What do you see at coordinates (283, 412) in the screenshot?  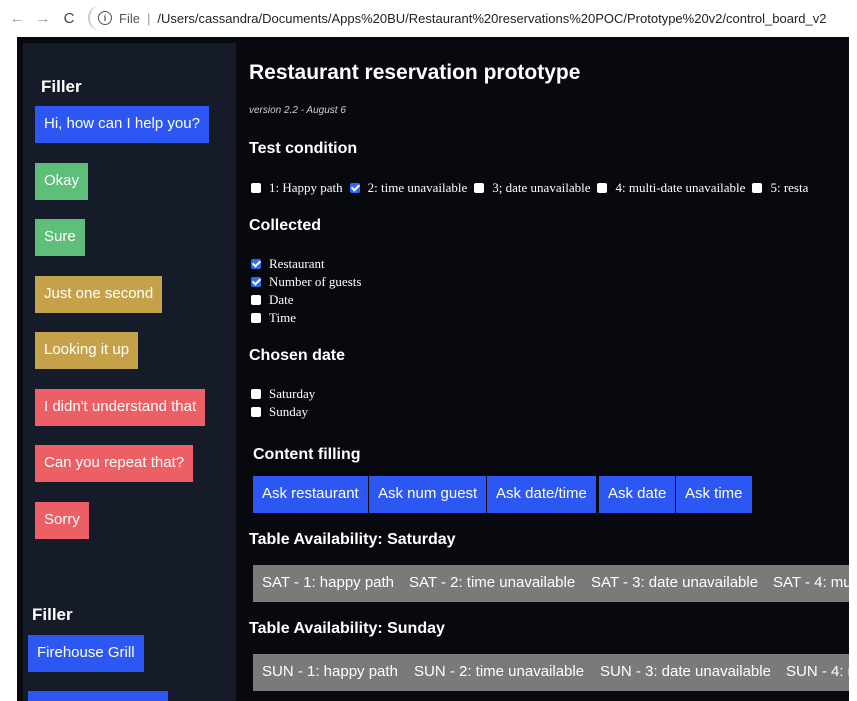 I see `chosen-date-sunday: Sunday` at bounding box center [283, 412].